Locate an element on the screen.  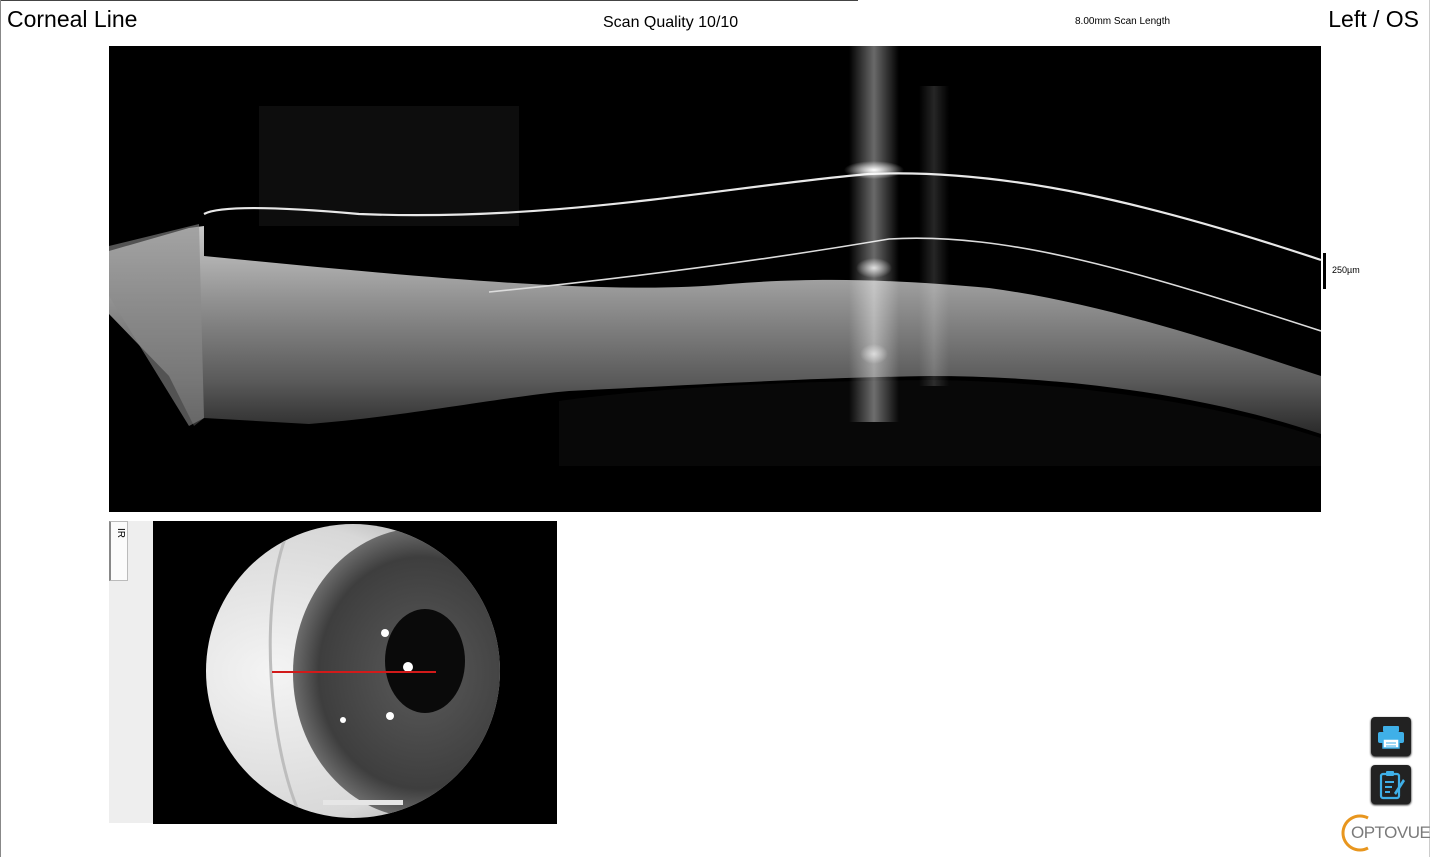
logo-text: OPTOVUE is located at coordinates (1390, 832).